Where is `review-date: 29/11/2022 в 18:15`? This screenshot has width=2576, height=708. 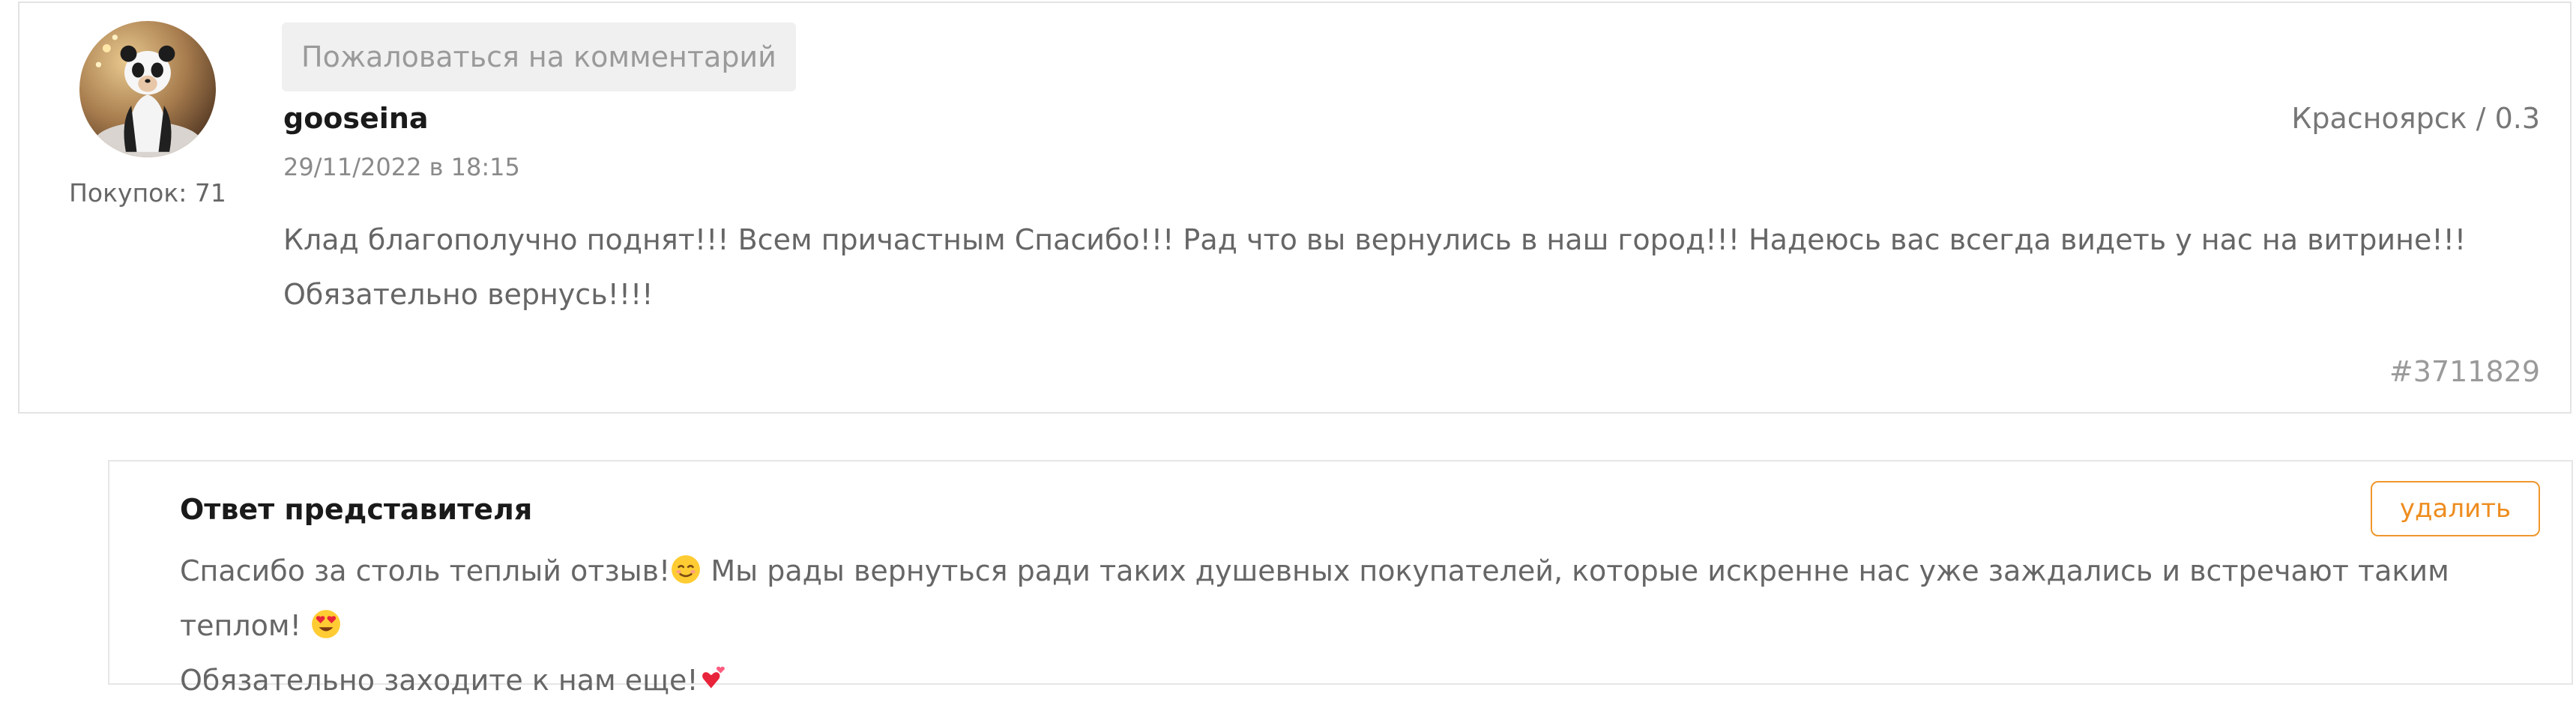 review-date: 29/11/2022 в 18:15 is located at coordinates (402, 167).